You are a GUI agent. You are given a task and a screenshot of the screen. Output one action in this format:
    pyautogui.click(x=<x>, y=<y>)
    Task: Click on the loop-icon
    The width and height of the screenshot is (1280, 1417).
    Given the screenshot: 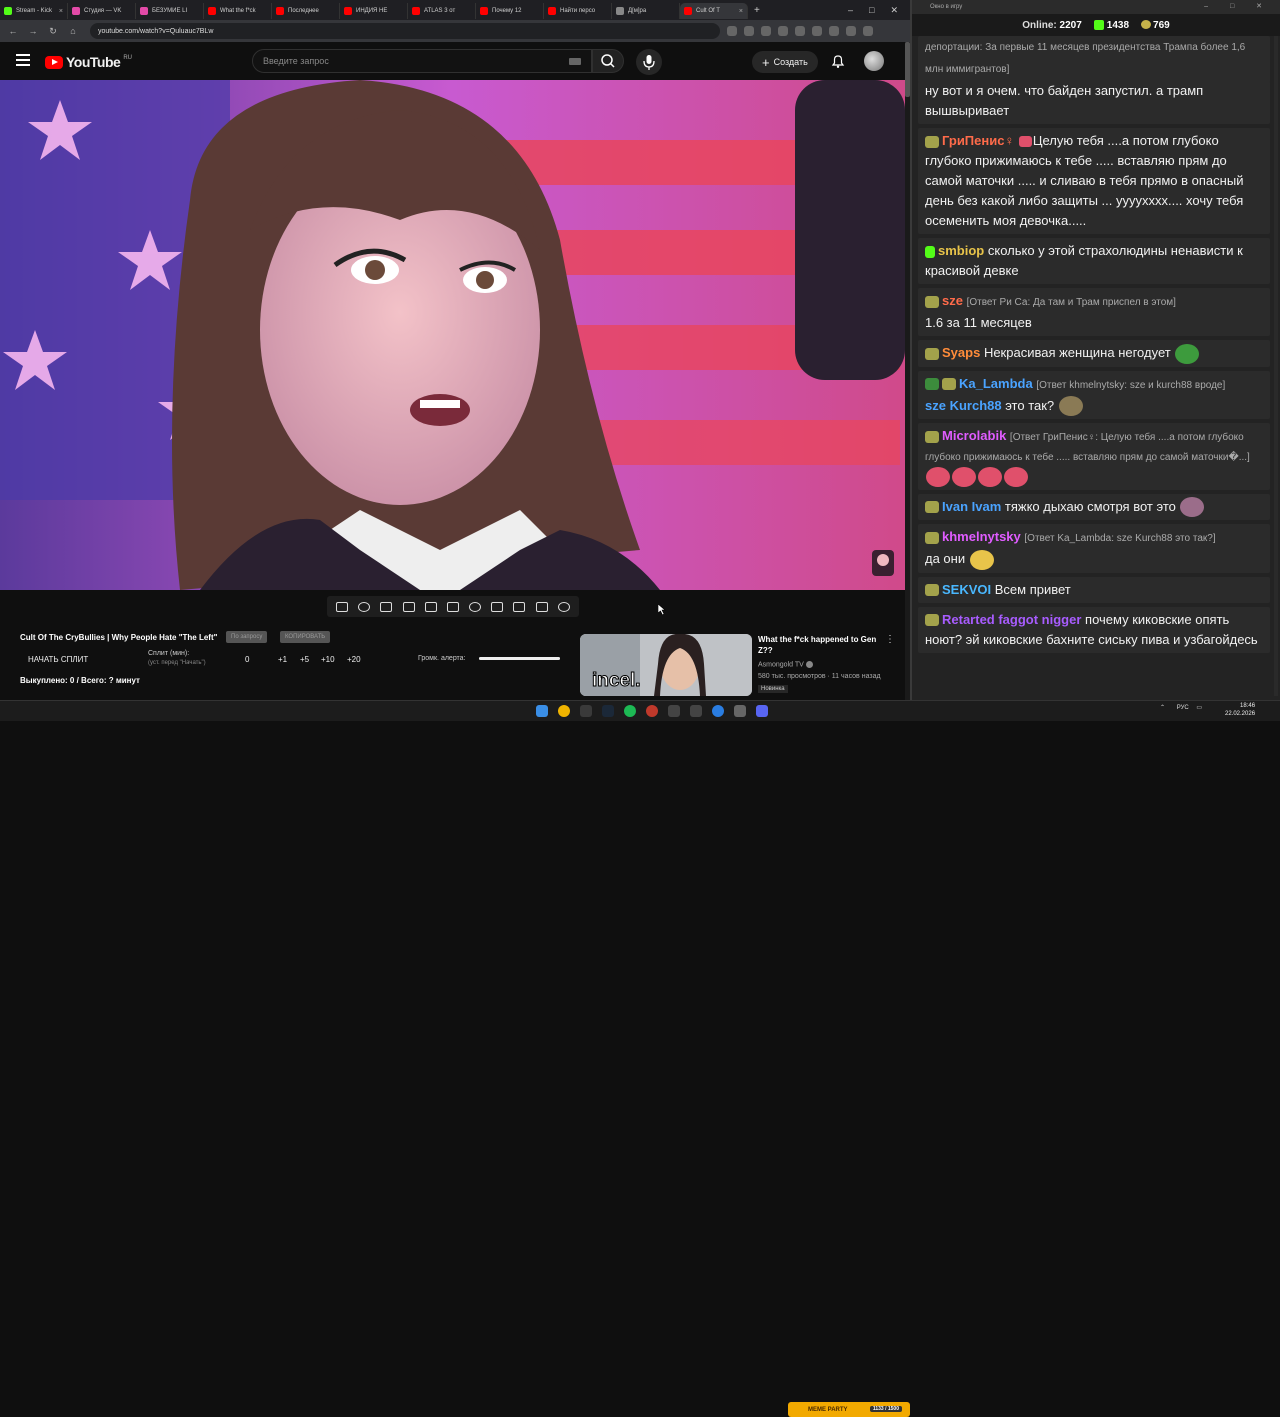 What is the action you would take?
    pyautogui.click(x=342, y=606)
    